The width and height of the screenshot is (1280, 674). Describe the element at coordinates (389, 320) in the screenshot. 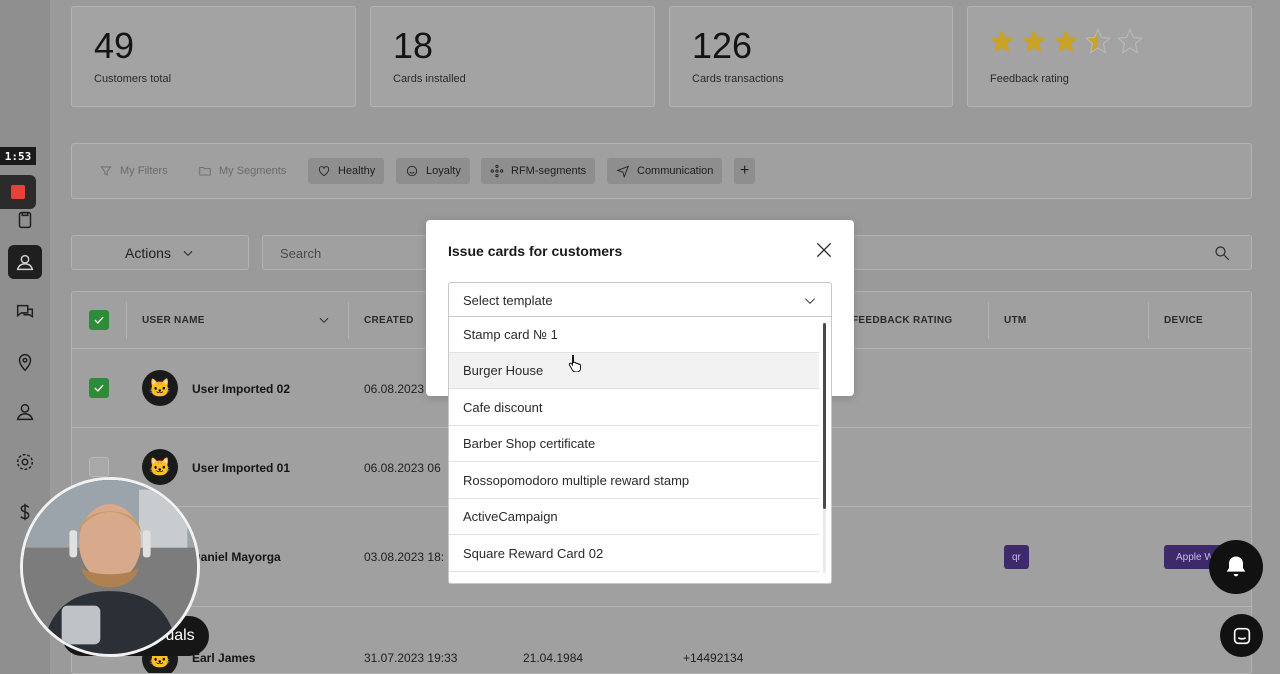

I see `header-created: CREATED` at that location.